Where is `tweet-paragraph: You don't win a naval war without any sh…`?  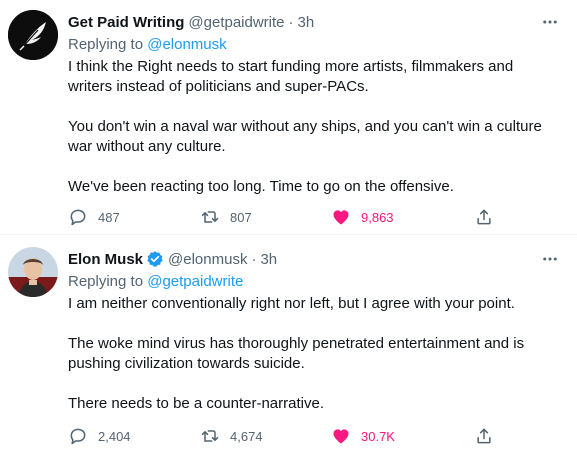 tweet-paragraph: You don't win a naval war without any sh… is located at coordinates (305, 136).